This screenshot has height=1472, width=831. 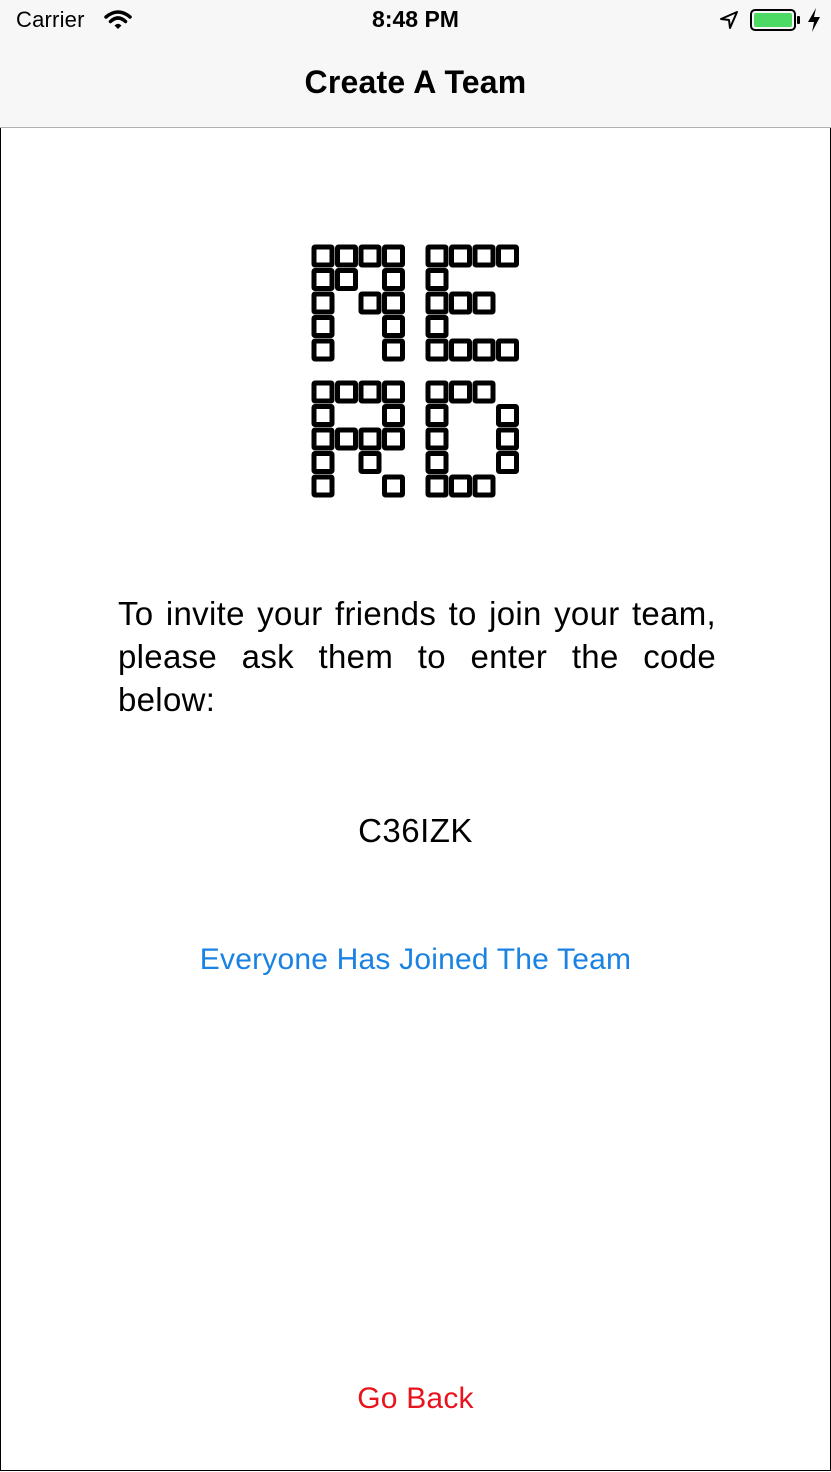 I want to click on charging-icon, so click(x=814, y=20).